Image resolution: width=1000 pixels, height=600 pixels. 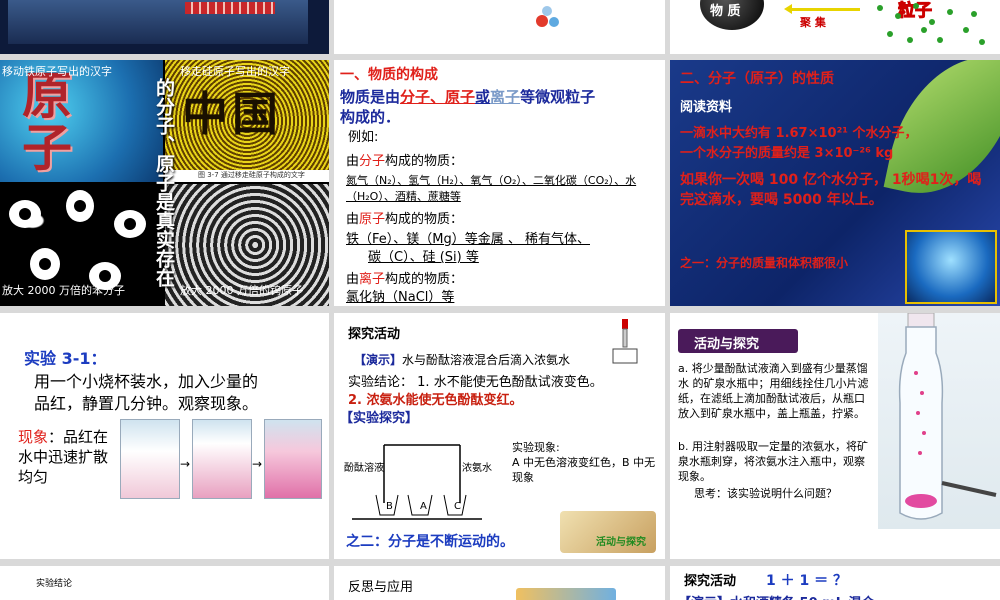 I want to click on atom-list-1: 铁（Fe）、镁（Mg）等金属 、 稀有气体、, so click(x=468, y=239).